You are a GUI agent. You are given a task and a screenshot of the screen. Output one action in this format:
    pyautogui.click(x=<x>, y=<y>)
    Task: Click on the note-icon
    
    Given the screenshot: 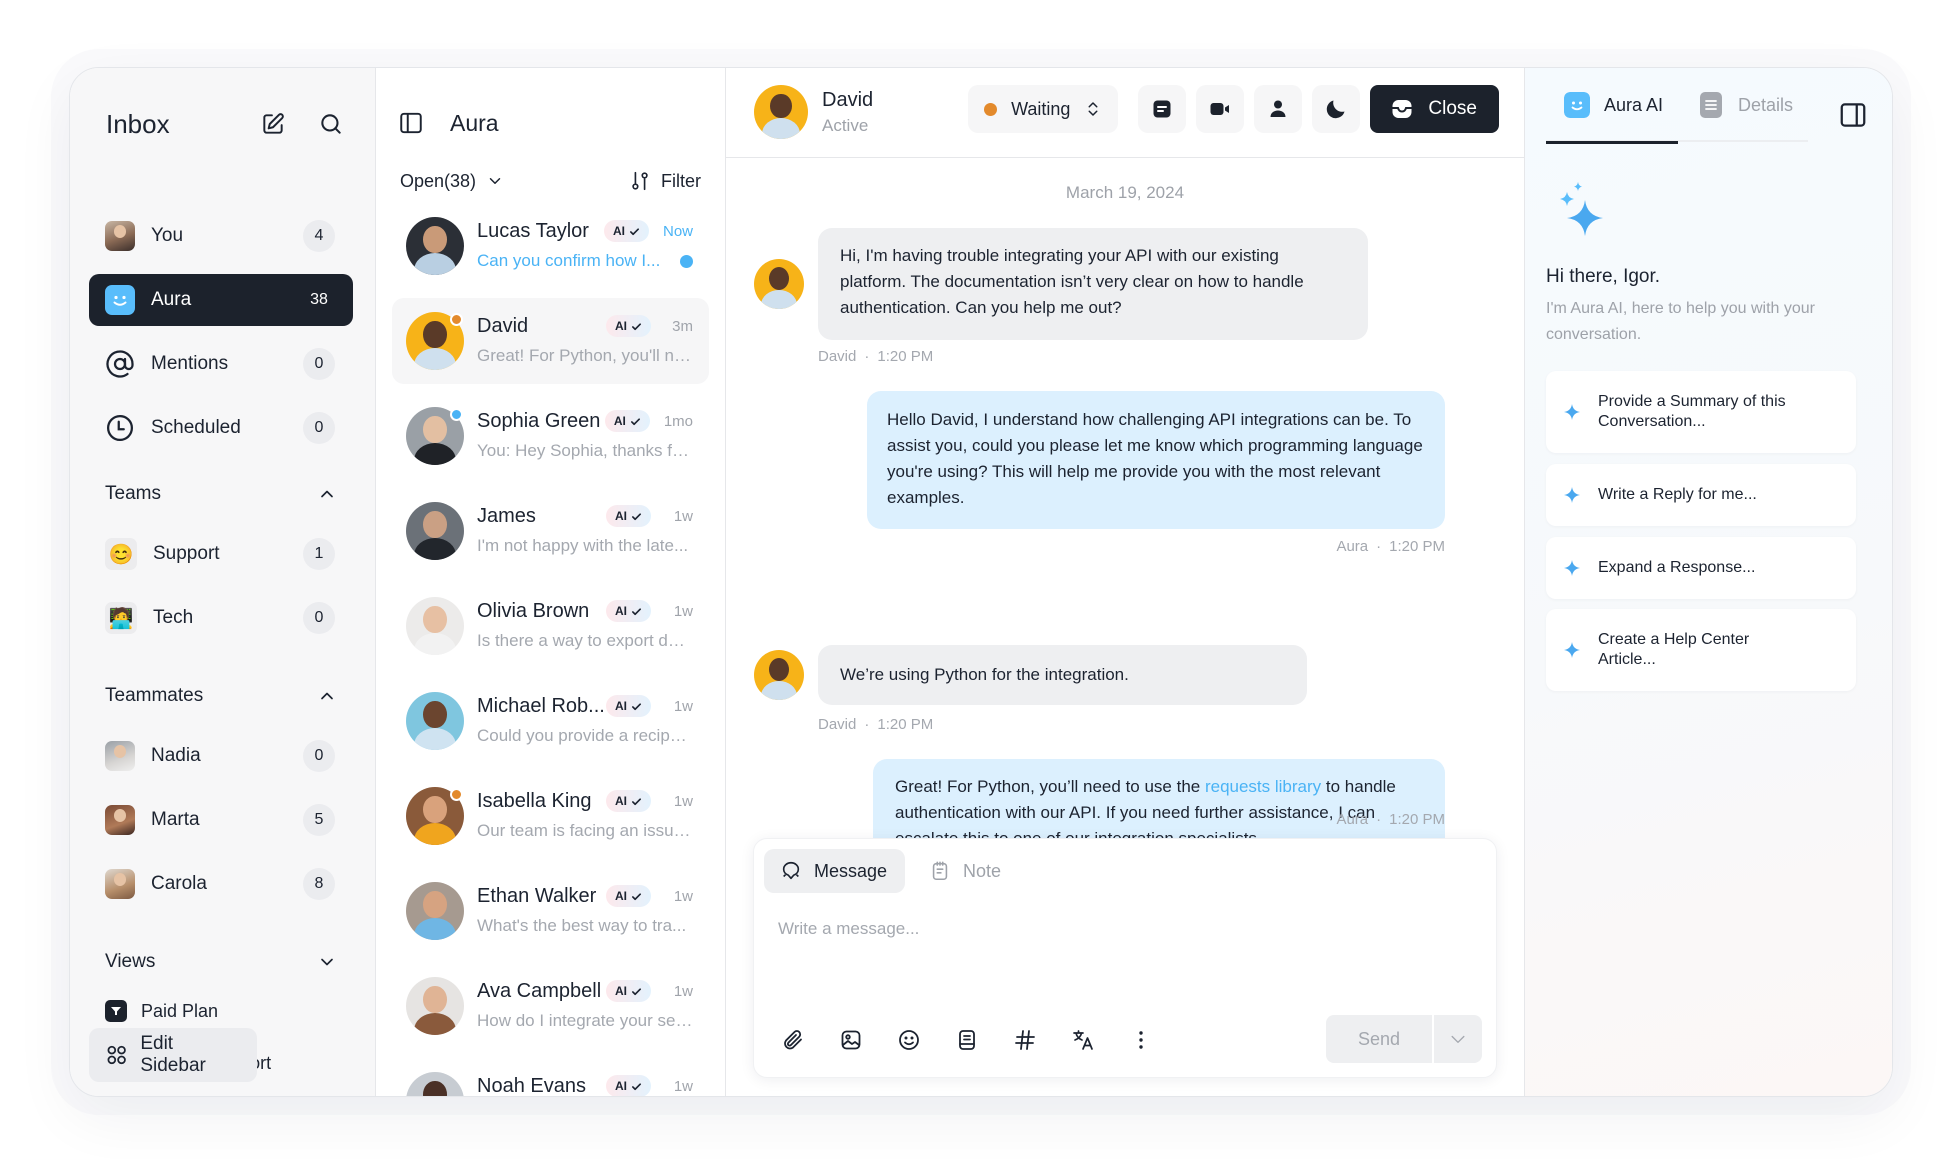 What is the action you would take?
    pyautogui.click(x=940, y=871)
    